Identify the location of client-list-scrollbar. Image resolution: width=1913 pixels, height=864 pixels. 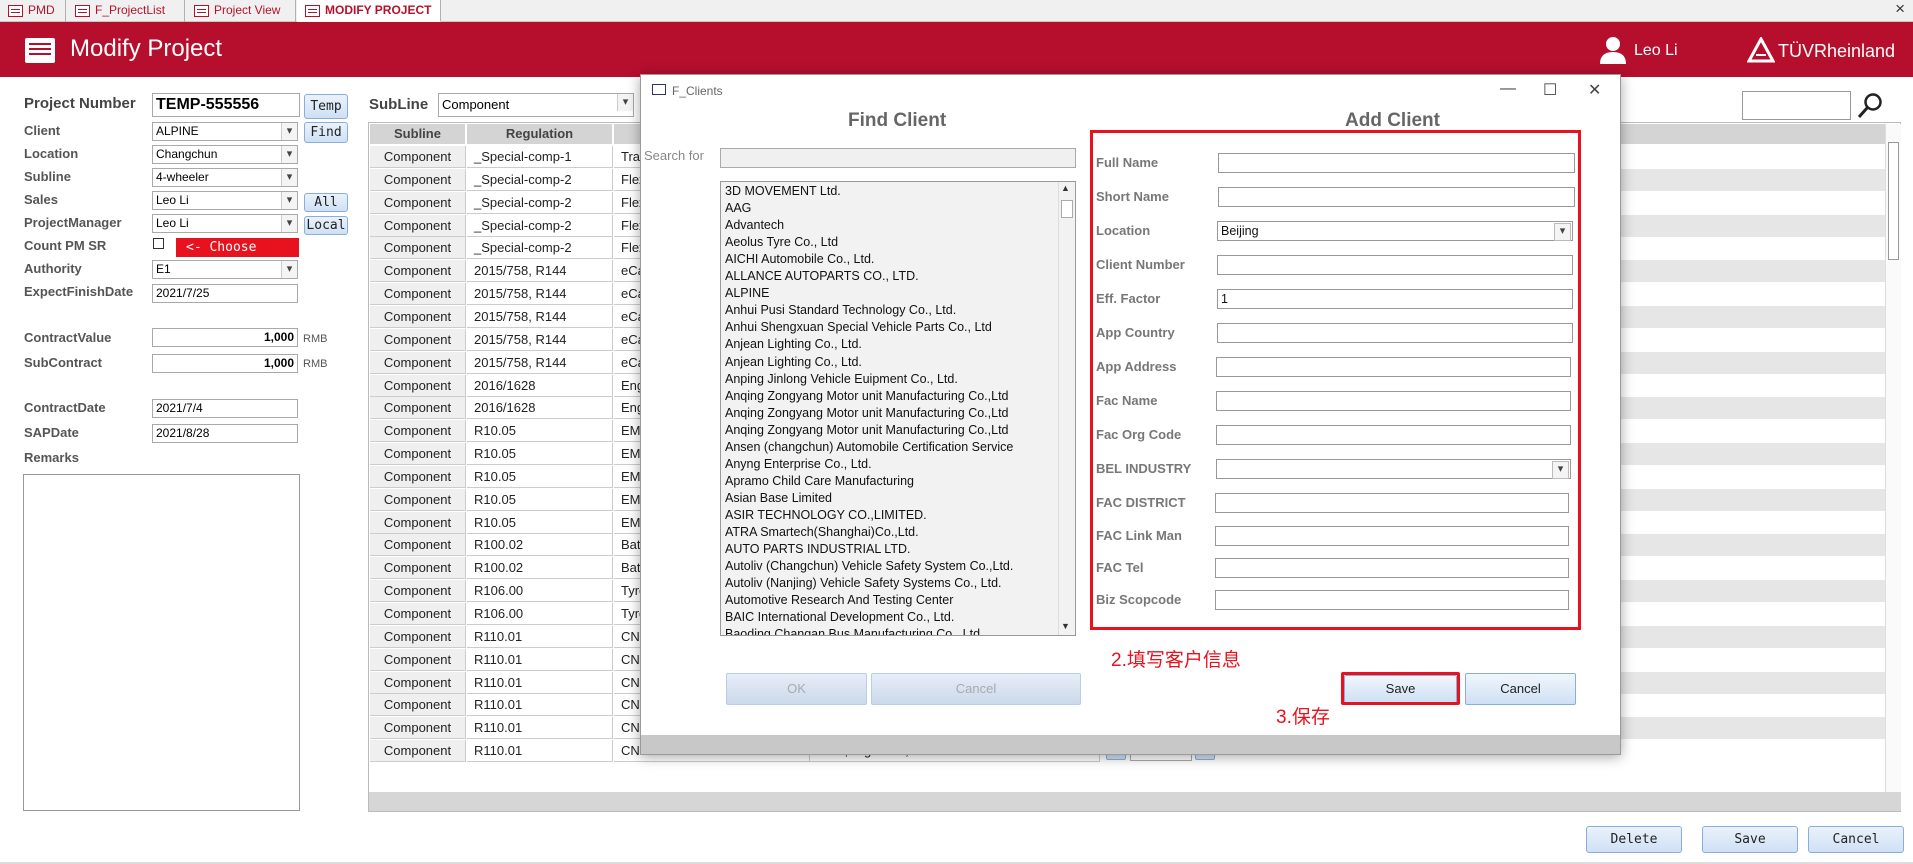
(1066, 408).